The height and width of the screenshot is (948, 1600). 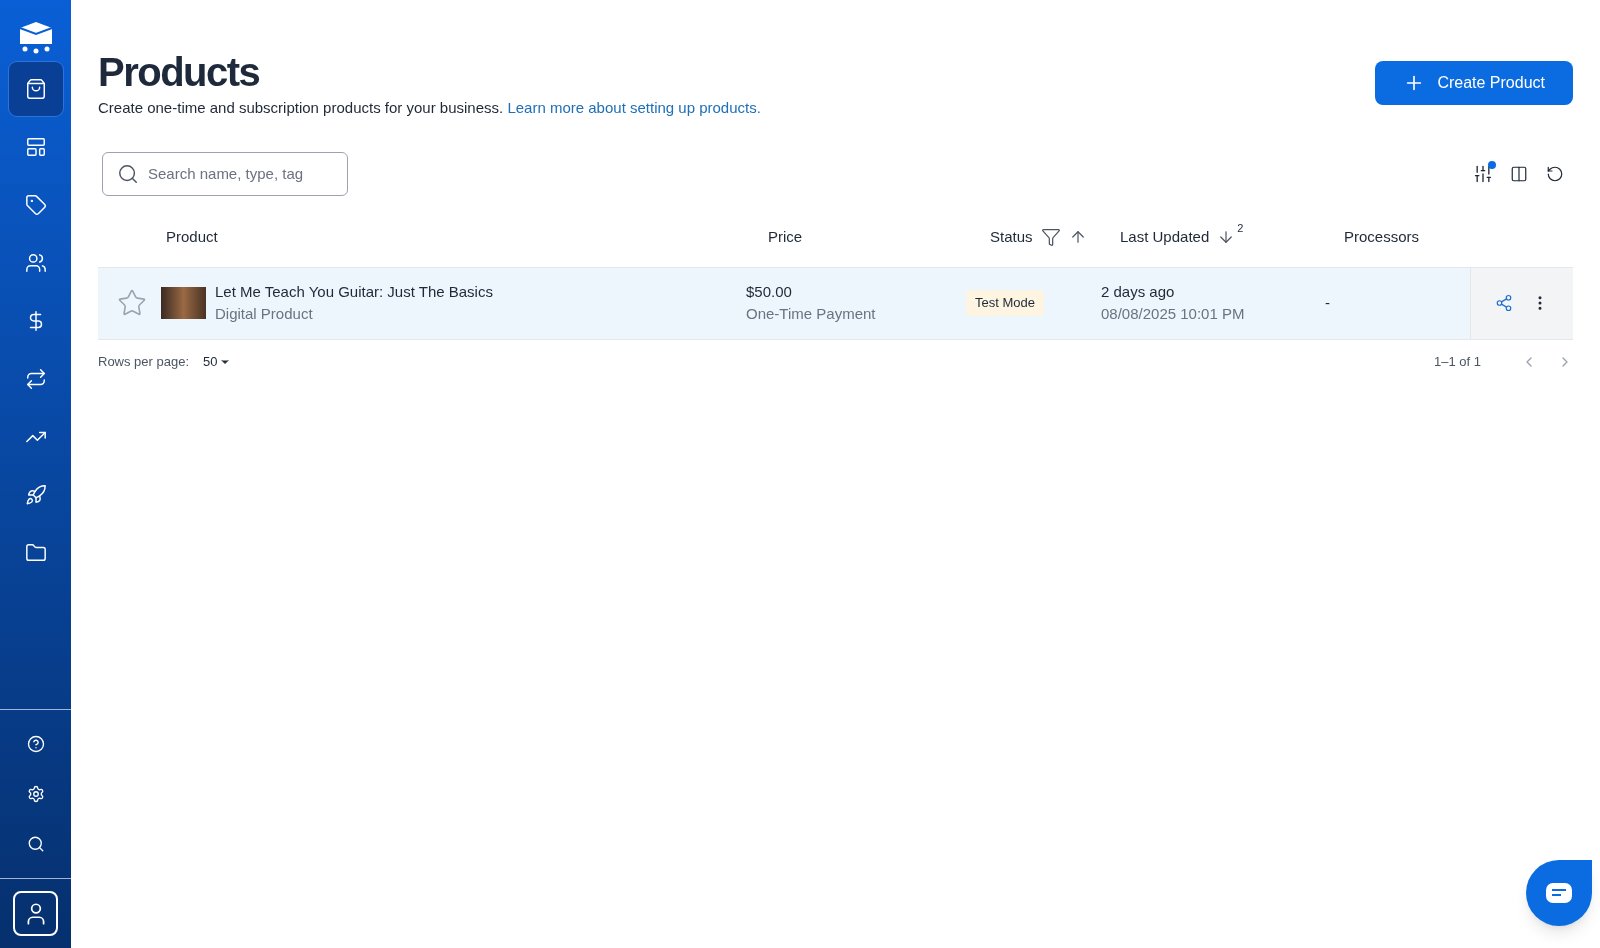 What do you see at coordinates (183, 303) in the screenshot?
I see `photo-placeholder` at bounding box center [183, 303].